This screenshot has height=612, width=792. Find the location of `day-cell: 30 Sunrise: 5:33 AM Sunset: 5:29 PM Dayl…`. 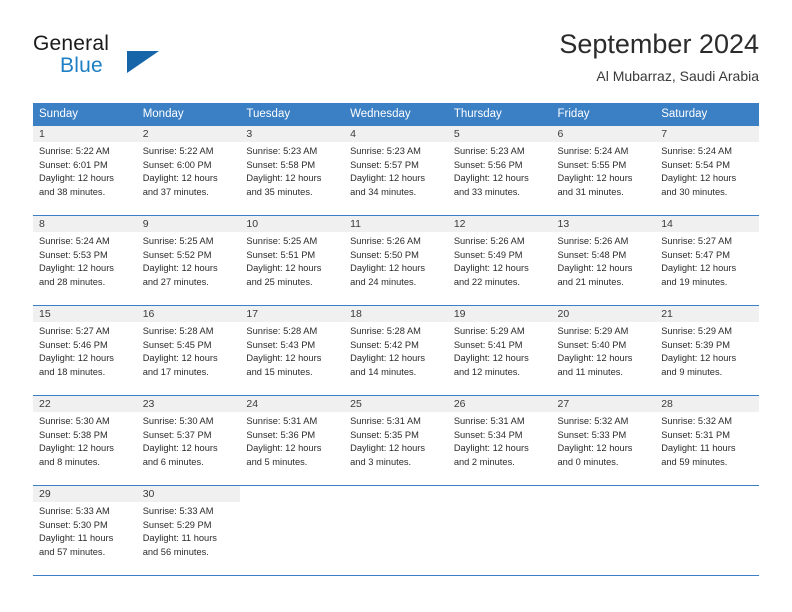

day-cell: 30 Sunrise: 5:33 AM Sunset: 5:29 PM Dayl… is located at coordinates (188, 530).